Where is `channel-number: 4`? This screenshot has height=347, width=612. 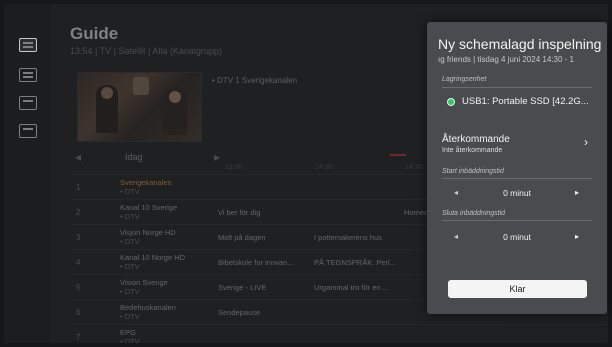 channel-number: 4 is located at coordinates (78, 262).